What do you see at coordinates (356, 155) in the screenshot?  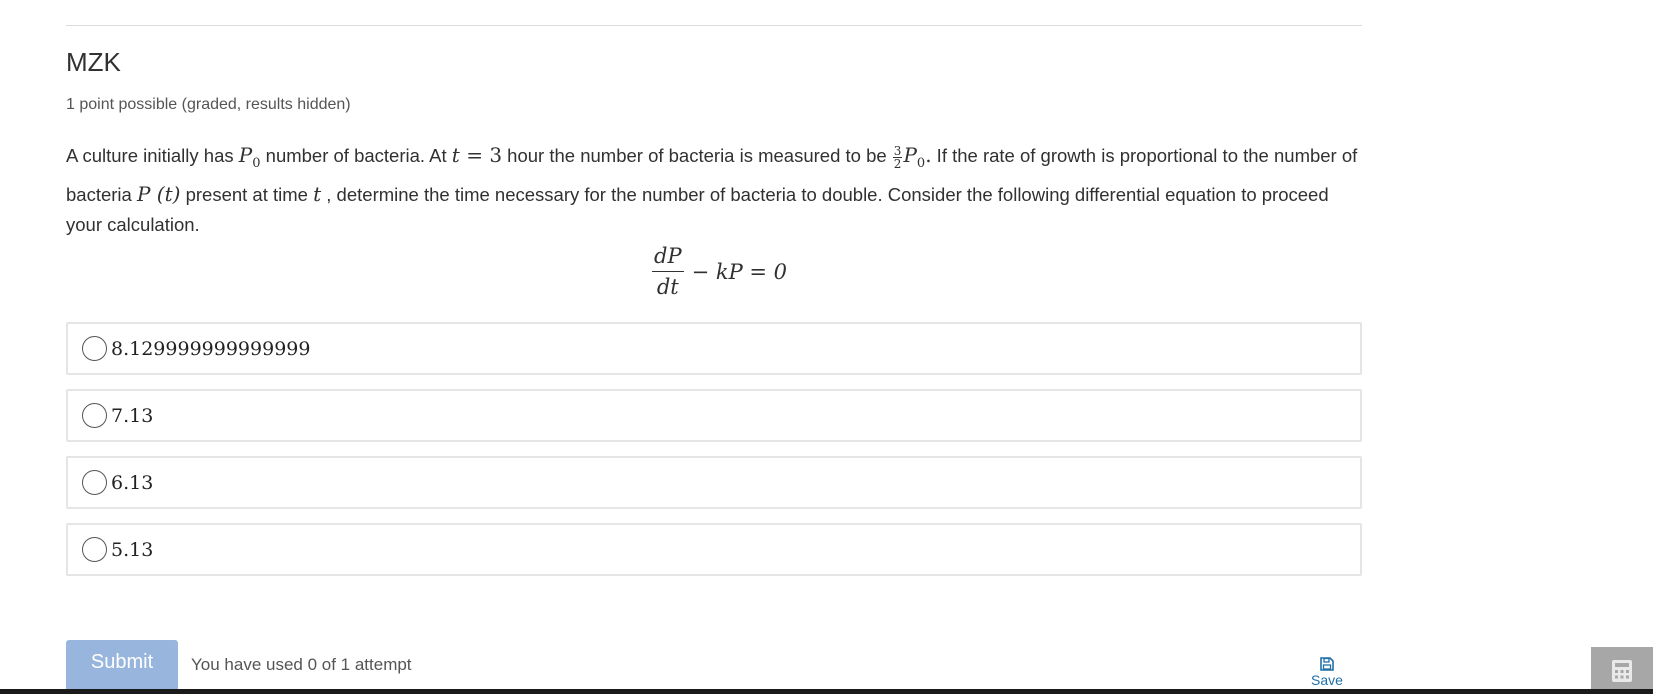 I see `statement-text: number of bacteria. At` at bounding box center [356, 155].